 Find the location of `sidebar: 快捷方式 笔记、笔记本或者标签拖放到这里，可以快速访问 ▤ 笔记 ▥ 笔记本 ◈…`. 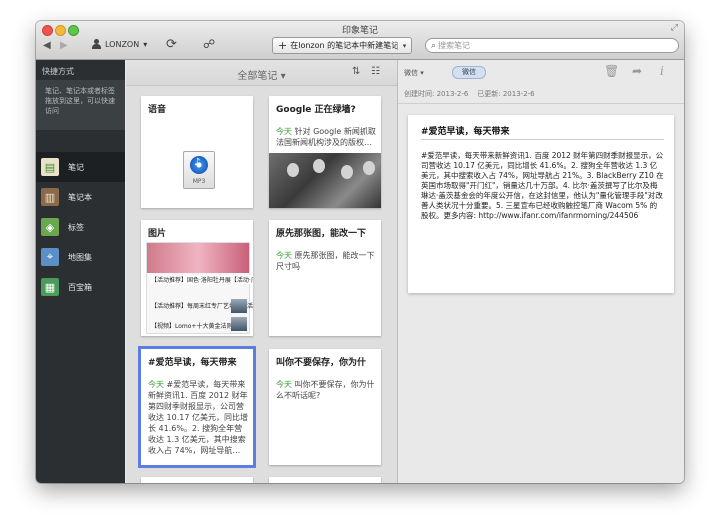

sidebar: 快捷方式 笔记、笔记本或者标签拖放到这里，可以快速访问 ▤ 笔记 ▥ 笔记本 ◈… is located at coordinates (80, 271).